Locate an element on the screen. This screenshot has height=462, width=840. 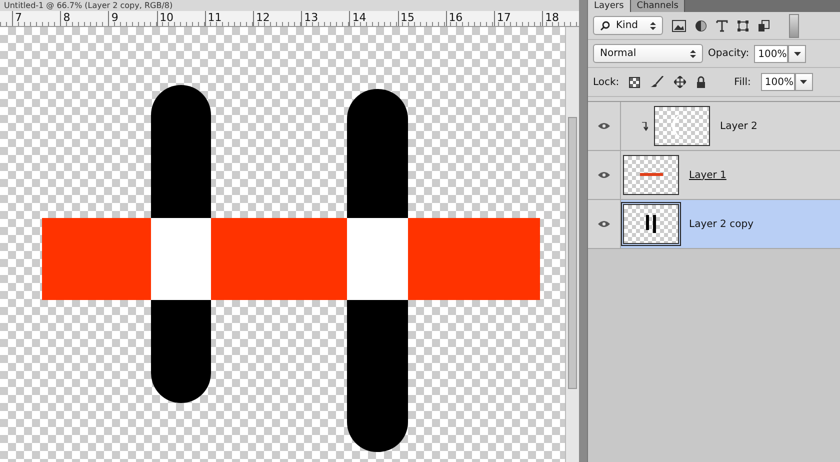
layer-name: Layer 2 is located at coordinates (739, 126).